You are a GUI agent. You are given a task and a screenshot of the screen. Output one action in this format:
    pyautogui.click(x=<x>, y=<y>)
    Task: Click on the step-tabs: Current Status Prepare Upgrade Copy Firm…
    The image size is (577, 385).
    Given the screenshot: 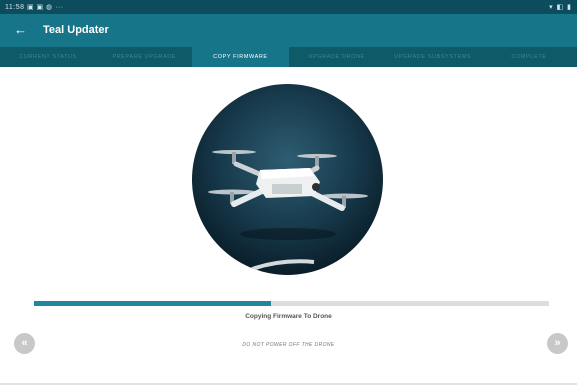 What is the action you would take?
    pyautogui.click(x=288, y=57)
    